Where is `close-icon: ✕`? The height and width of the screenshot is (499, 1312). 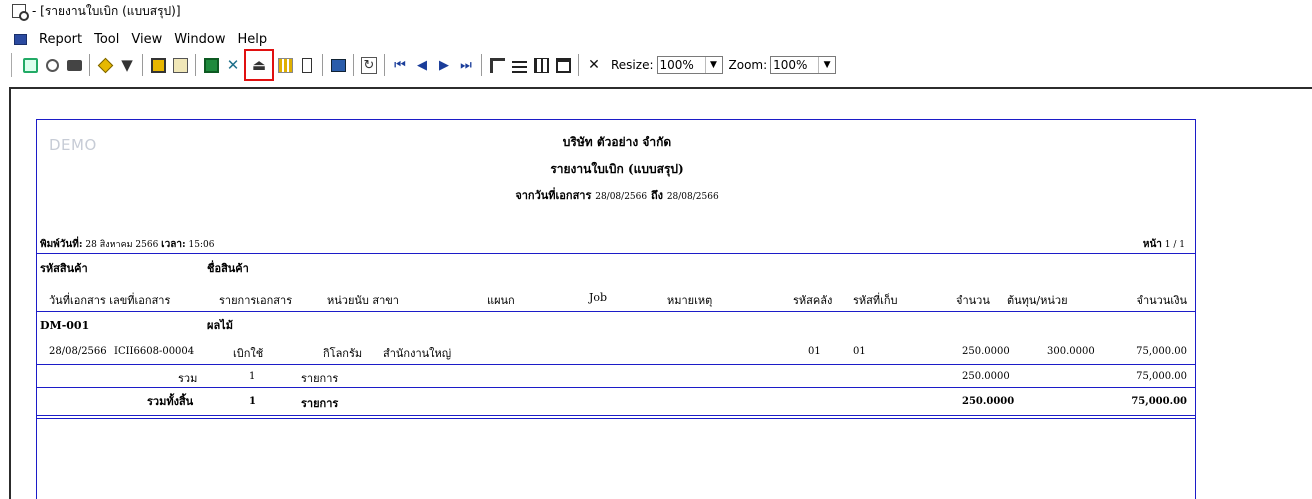
close-icon: ✕ is located at coordinates (594, 65).